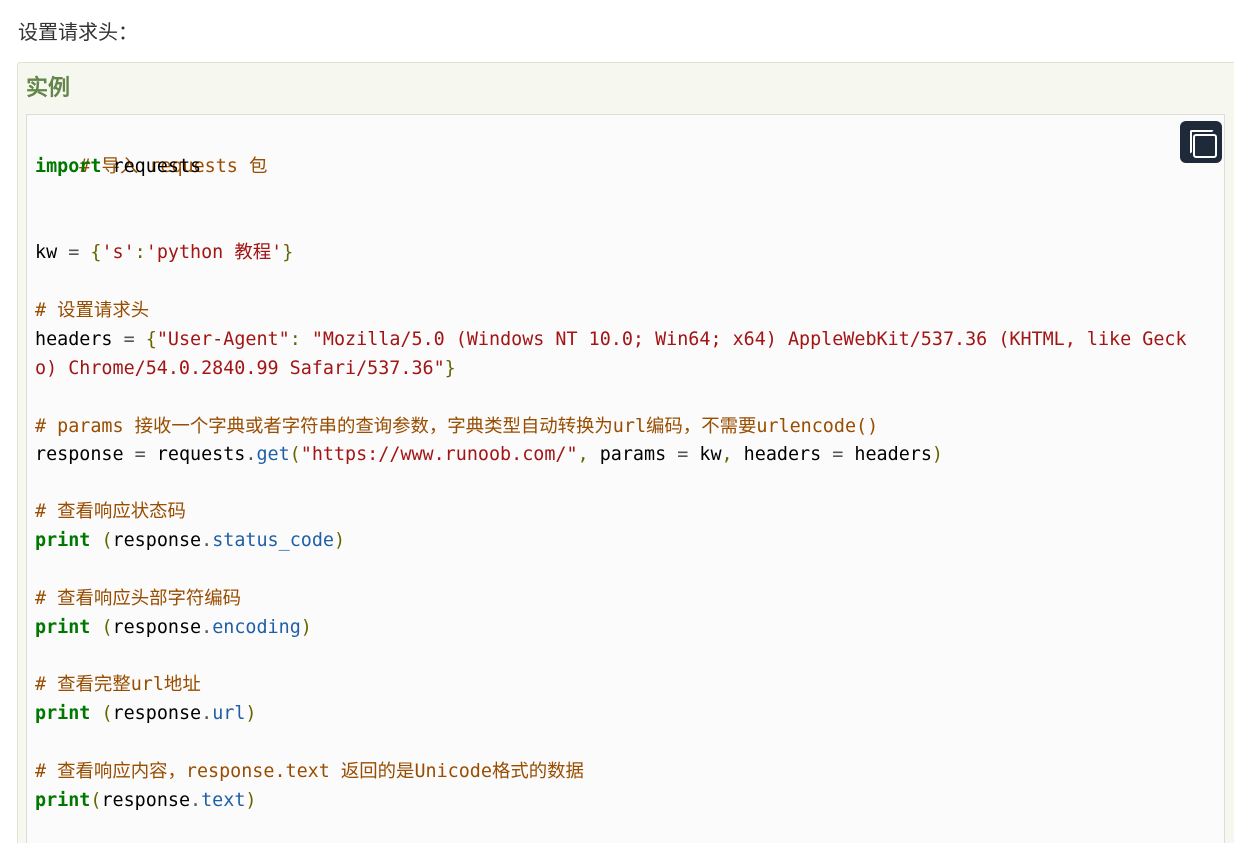 Image resolution: width=1234 pixels, height=843 pixels. Describe the element at coordinates (439, 454) in the screenshot. I see `code-string-url: "https://www.runoob.com/"` at that location.